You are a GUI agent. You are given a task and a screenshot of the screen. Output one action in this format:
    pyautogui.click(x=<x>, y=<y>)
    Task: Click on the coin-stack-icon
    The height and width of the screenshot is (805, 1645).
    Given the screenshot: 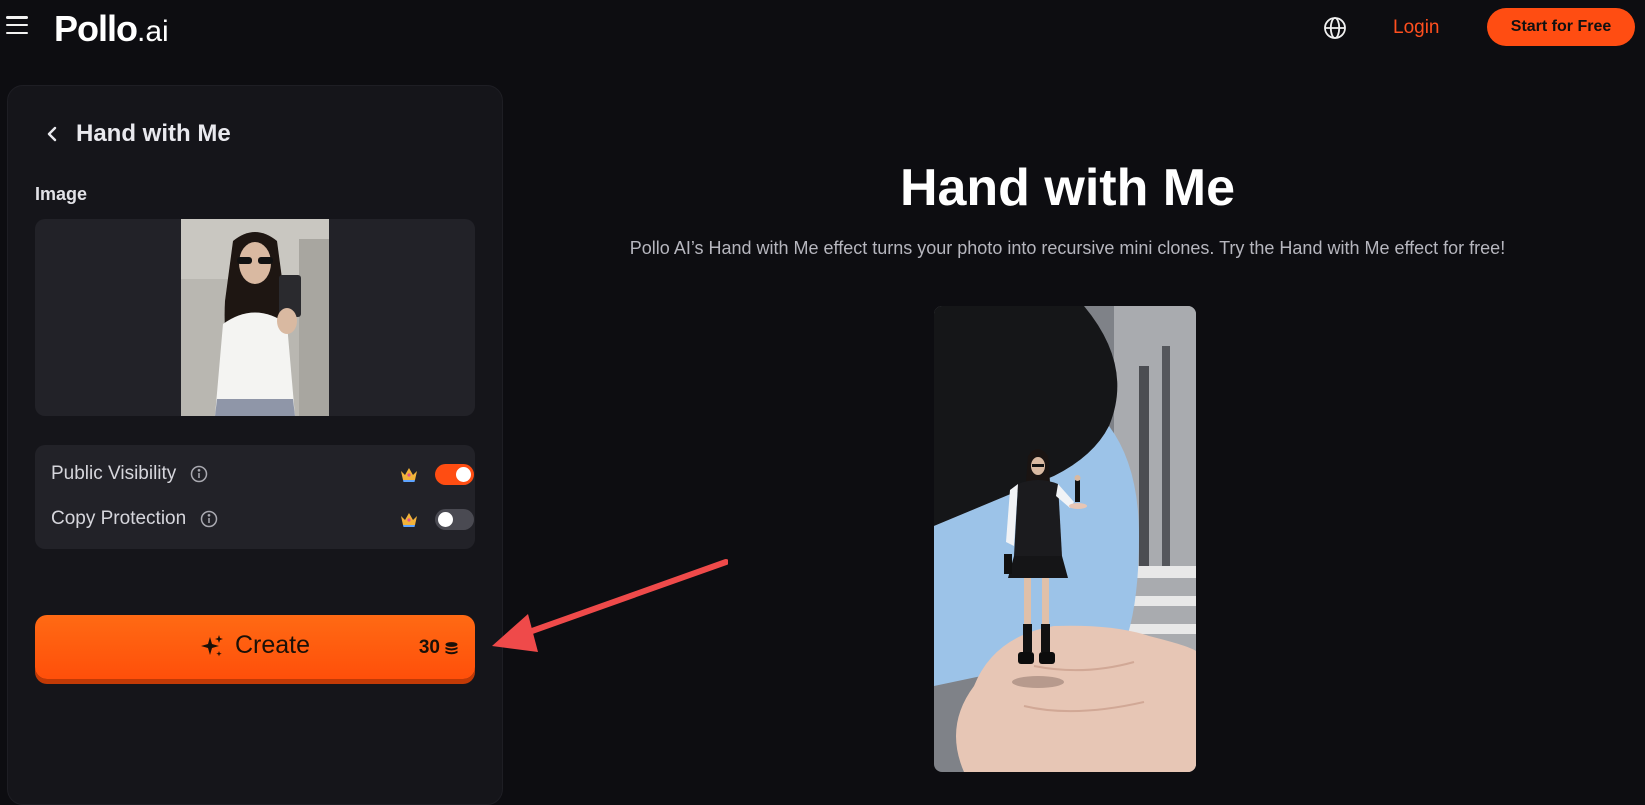 What is the action you would take?
    pyautogui.click(x=451, y=647)
    